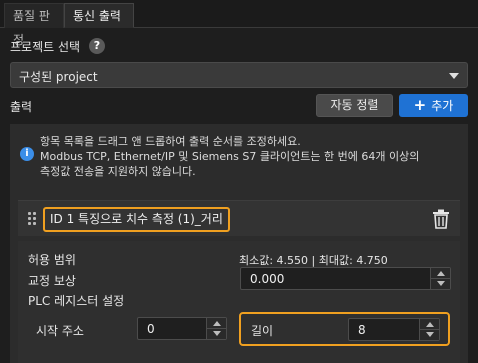  I want to click on auto-sort-button: 자동 정렬, so click(354, 105).